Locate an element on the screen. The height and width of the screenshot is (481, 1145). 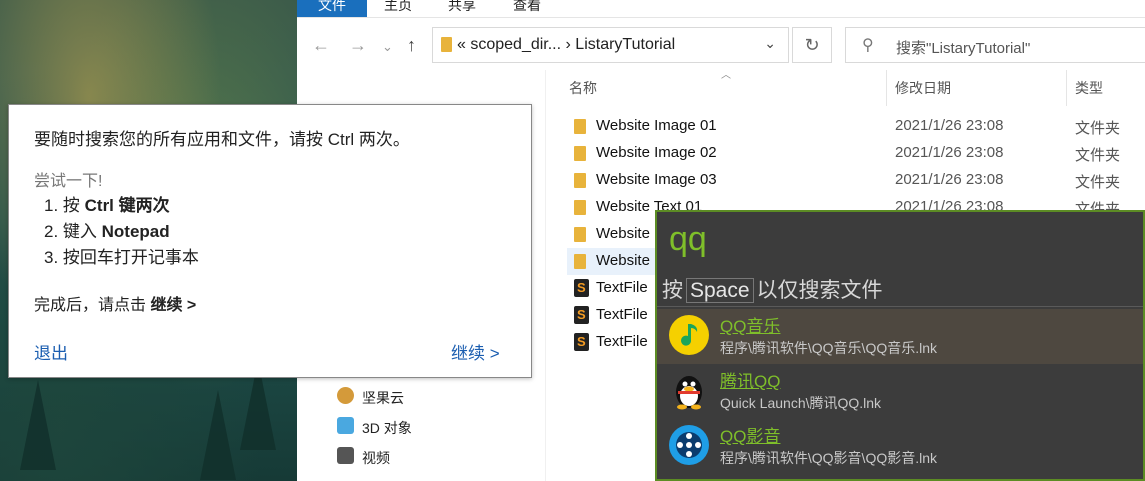
film-icon is located at coordinates (345, 455).